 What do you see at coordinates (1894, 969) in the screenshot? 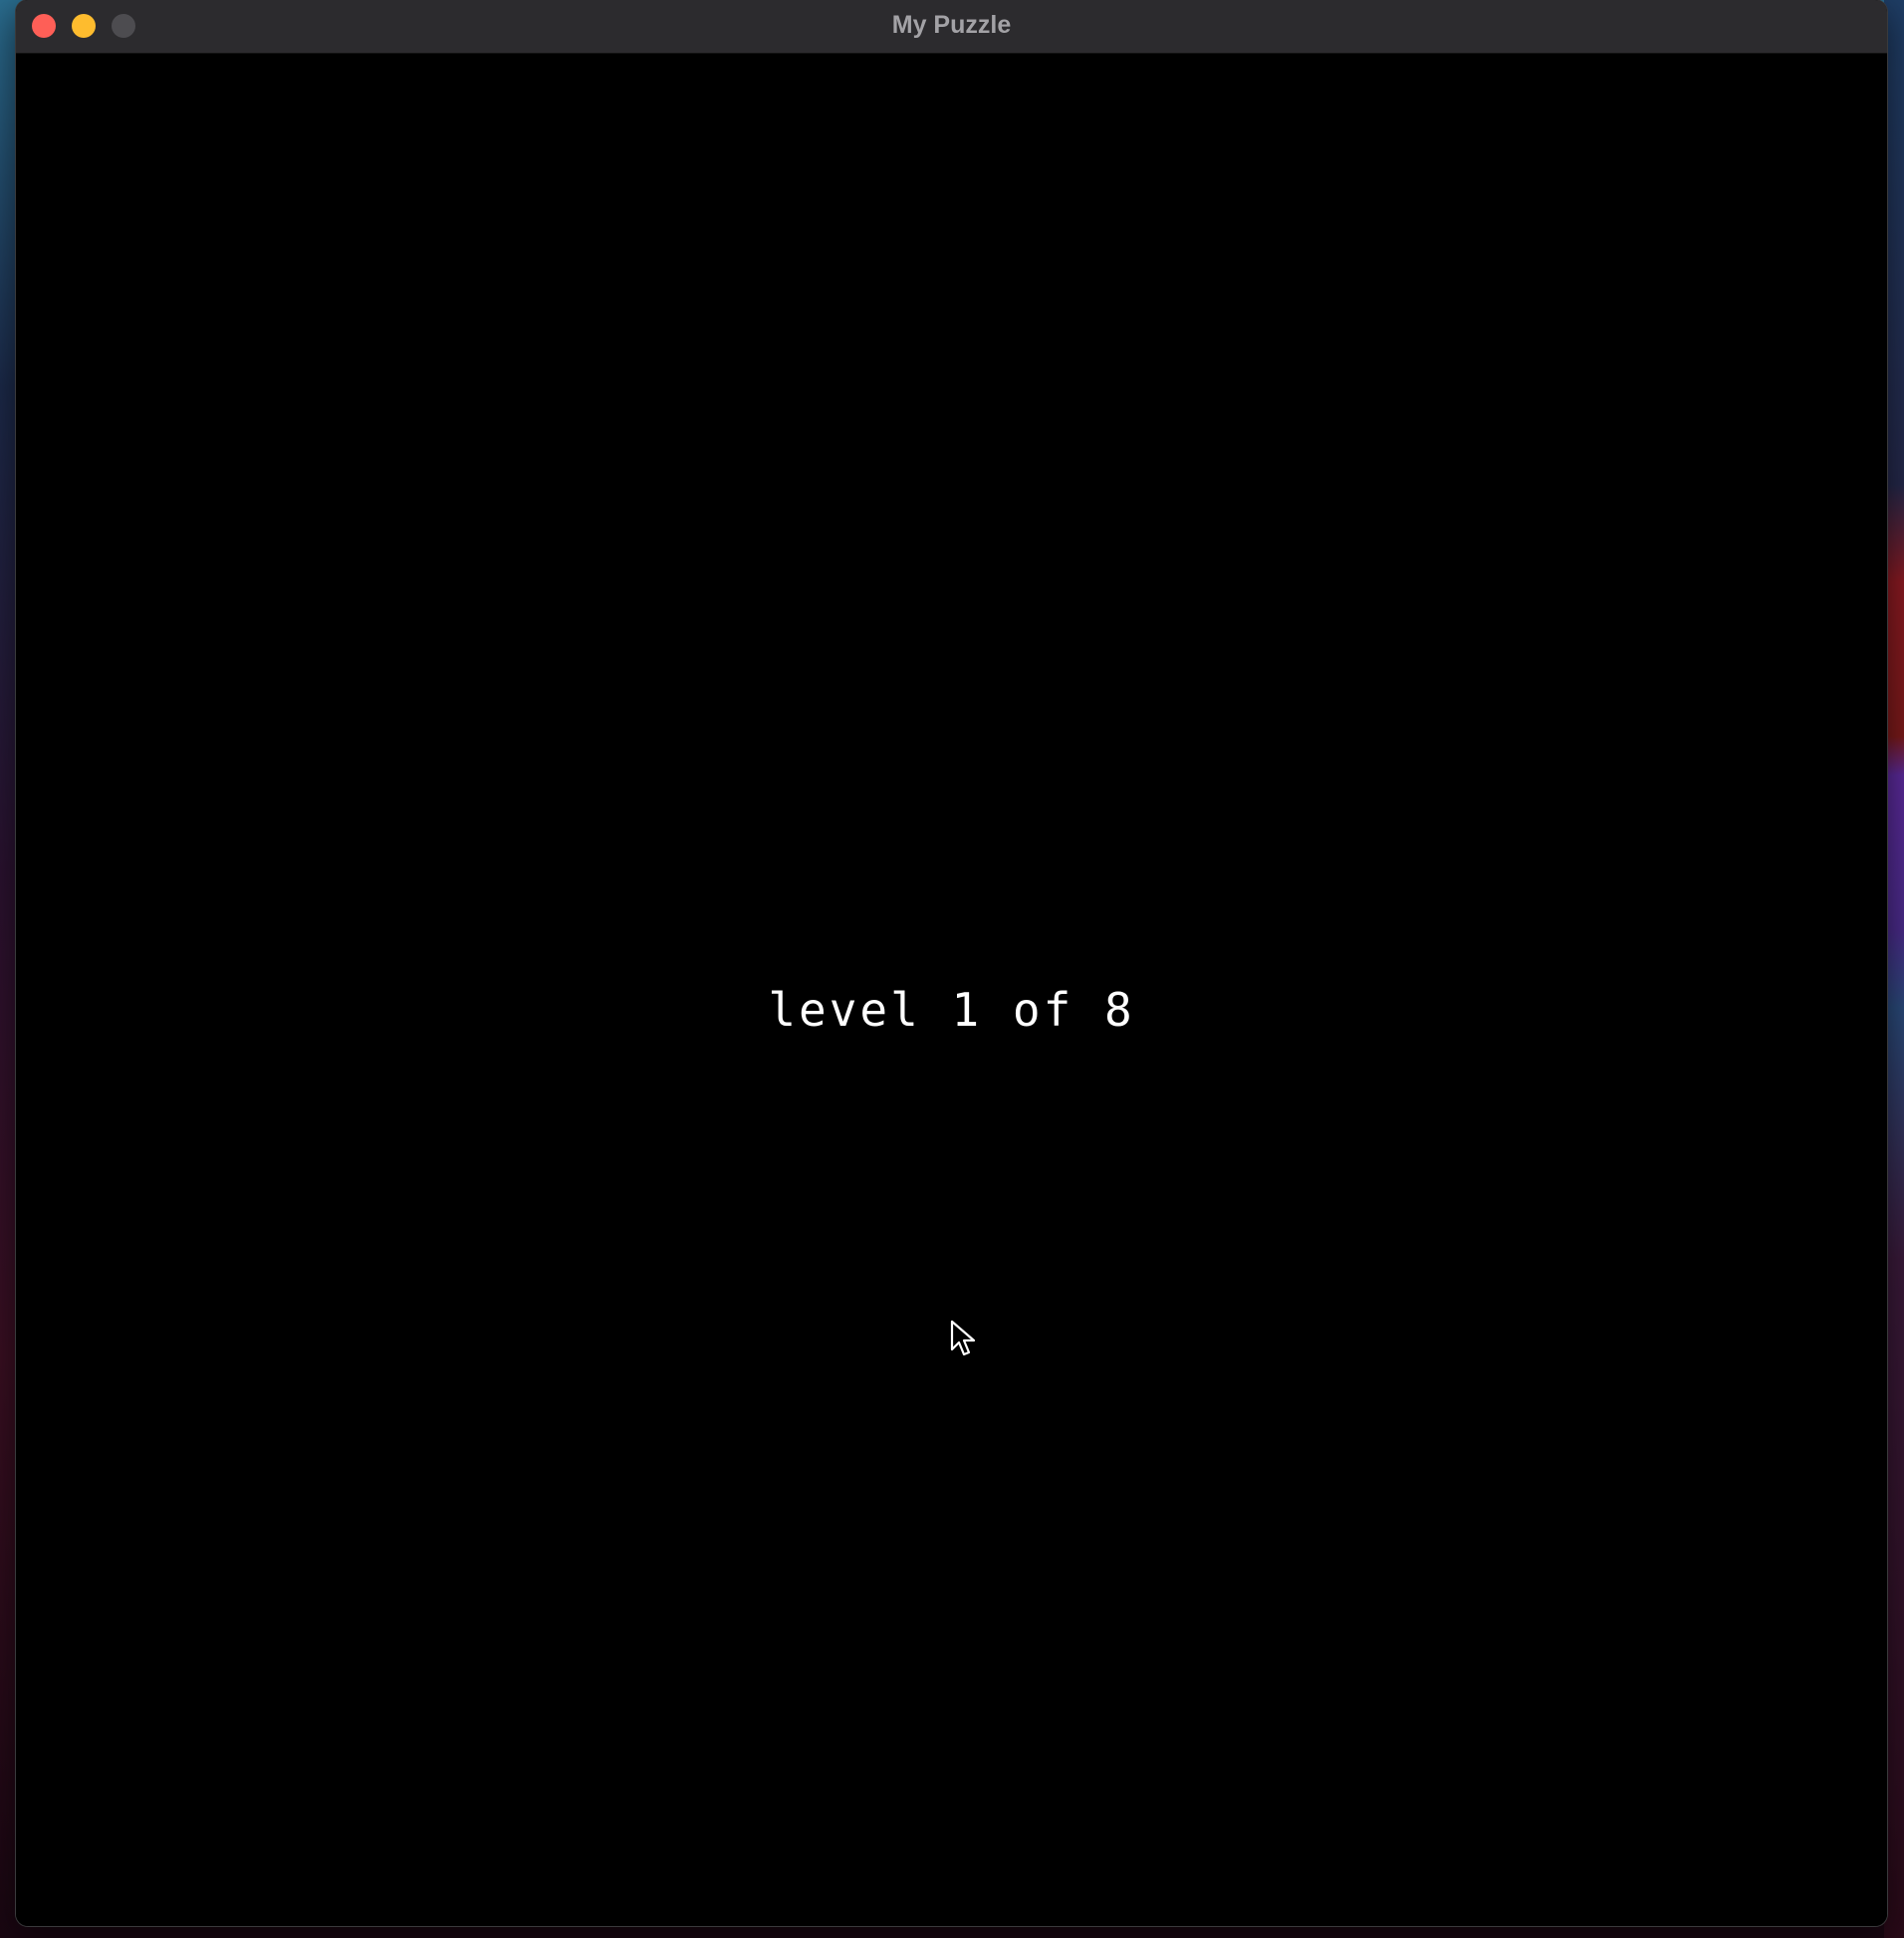
I see `desktop-wallpaper` at bounding box center [1894, 969].